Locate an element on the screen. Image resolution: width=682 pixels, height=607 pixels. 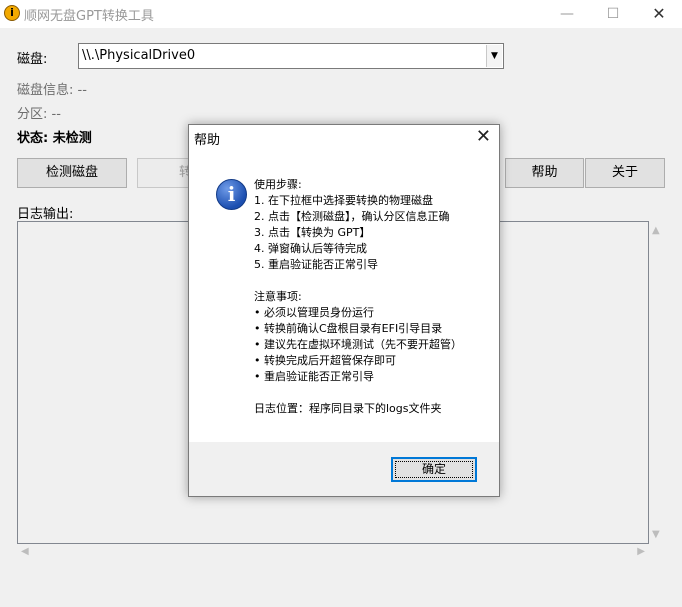
help-line: 日志位置：程序同目录下的logs文件夹 is located at coordinates (348, 408).